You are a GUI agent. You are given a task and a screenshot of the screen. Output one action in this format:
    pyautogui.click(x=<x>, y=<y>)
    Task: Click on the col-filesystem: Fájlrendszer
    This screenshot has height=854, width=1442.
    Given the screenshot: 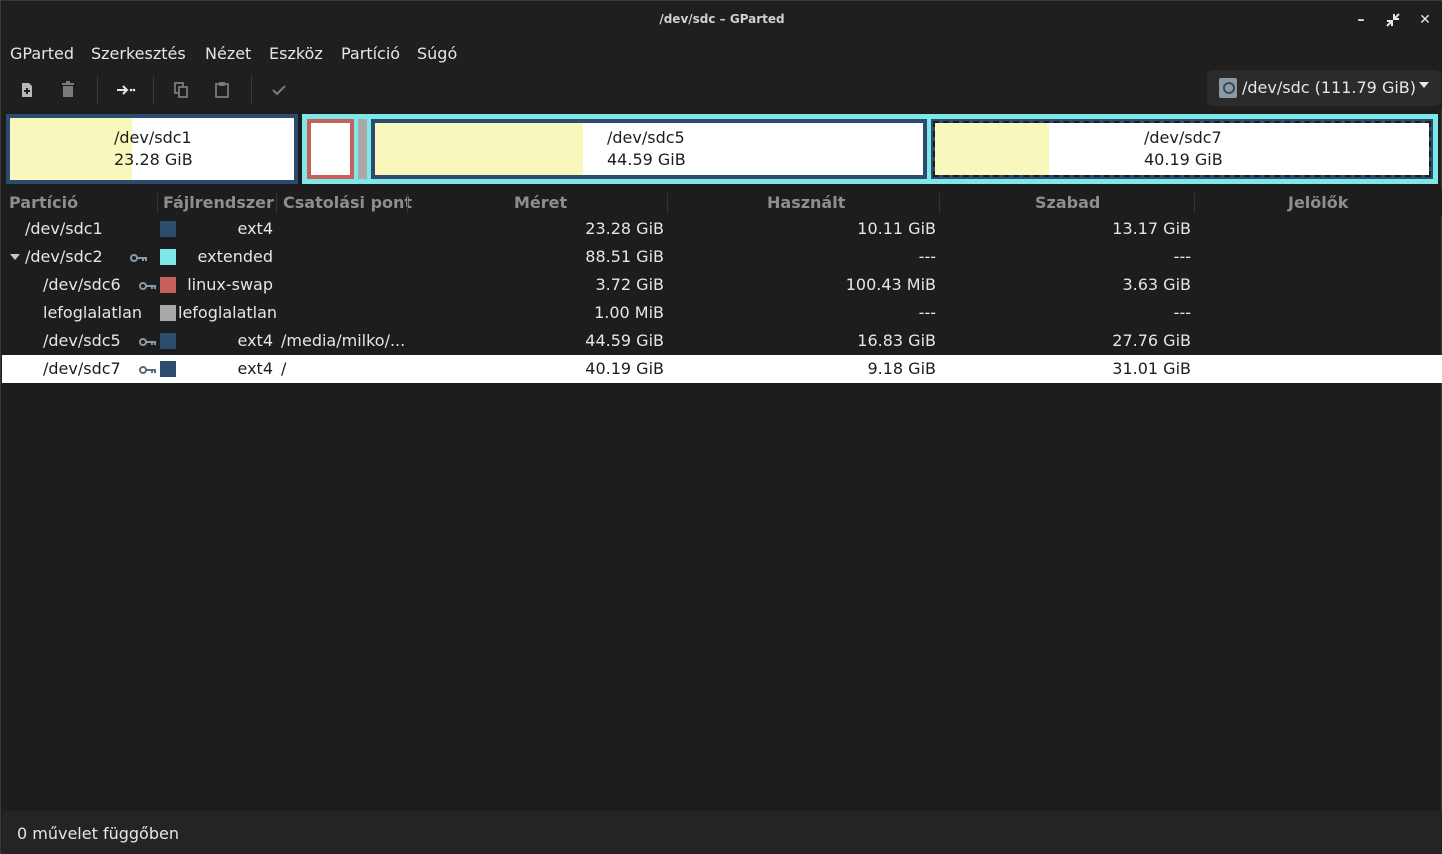 What is the action you would take?
    pyautogui.click(x=218, y=202)
    